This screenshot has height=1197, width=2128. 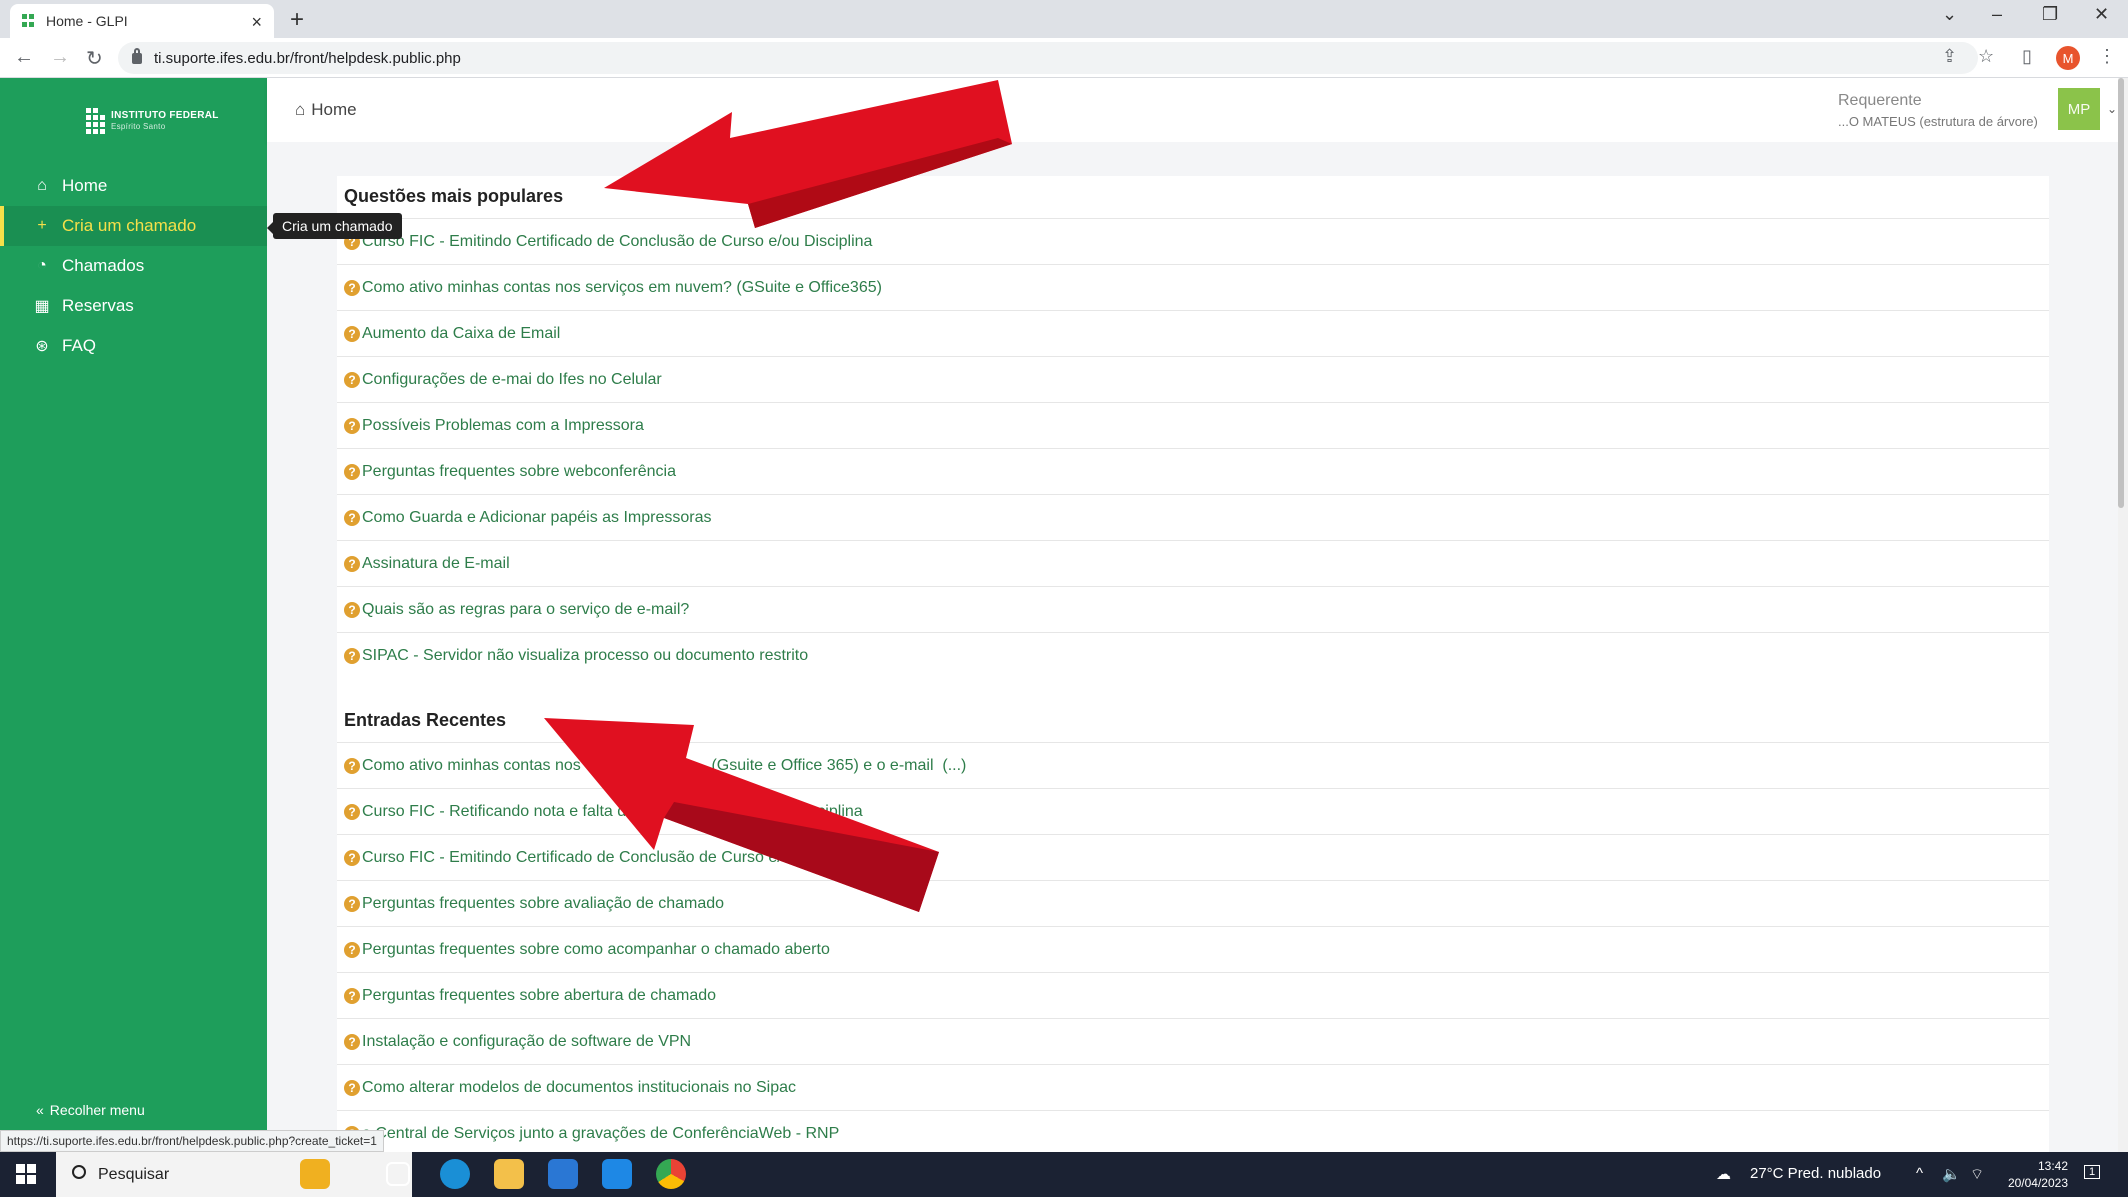 I want to click on network-icon: ⌔, so click(x=1977, y=1174).